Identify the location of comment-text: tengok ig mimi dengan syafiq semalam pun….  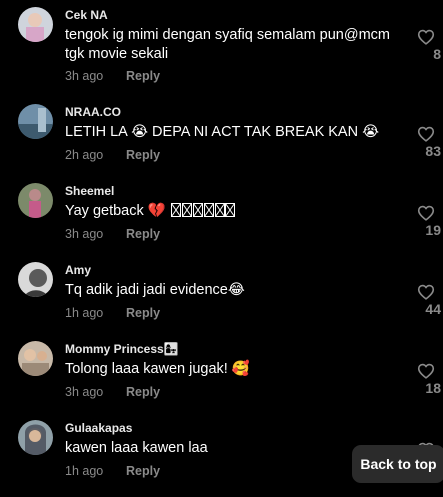
(227, 44).